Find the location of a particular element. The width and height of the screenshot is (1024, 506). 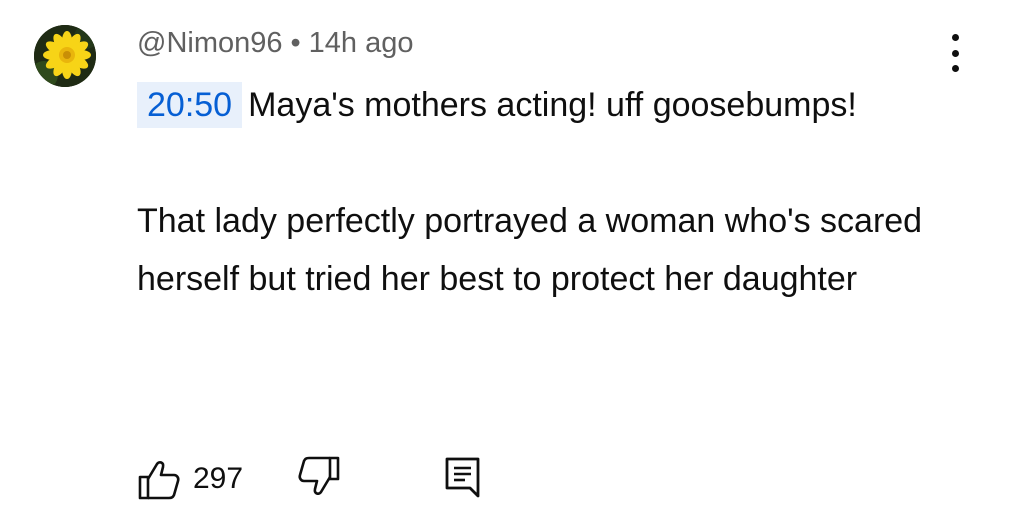

flower-avatar-icon is located at coordinates (65, 56).